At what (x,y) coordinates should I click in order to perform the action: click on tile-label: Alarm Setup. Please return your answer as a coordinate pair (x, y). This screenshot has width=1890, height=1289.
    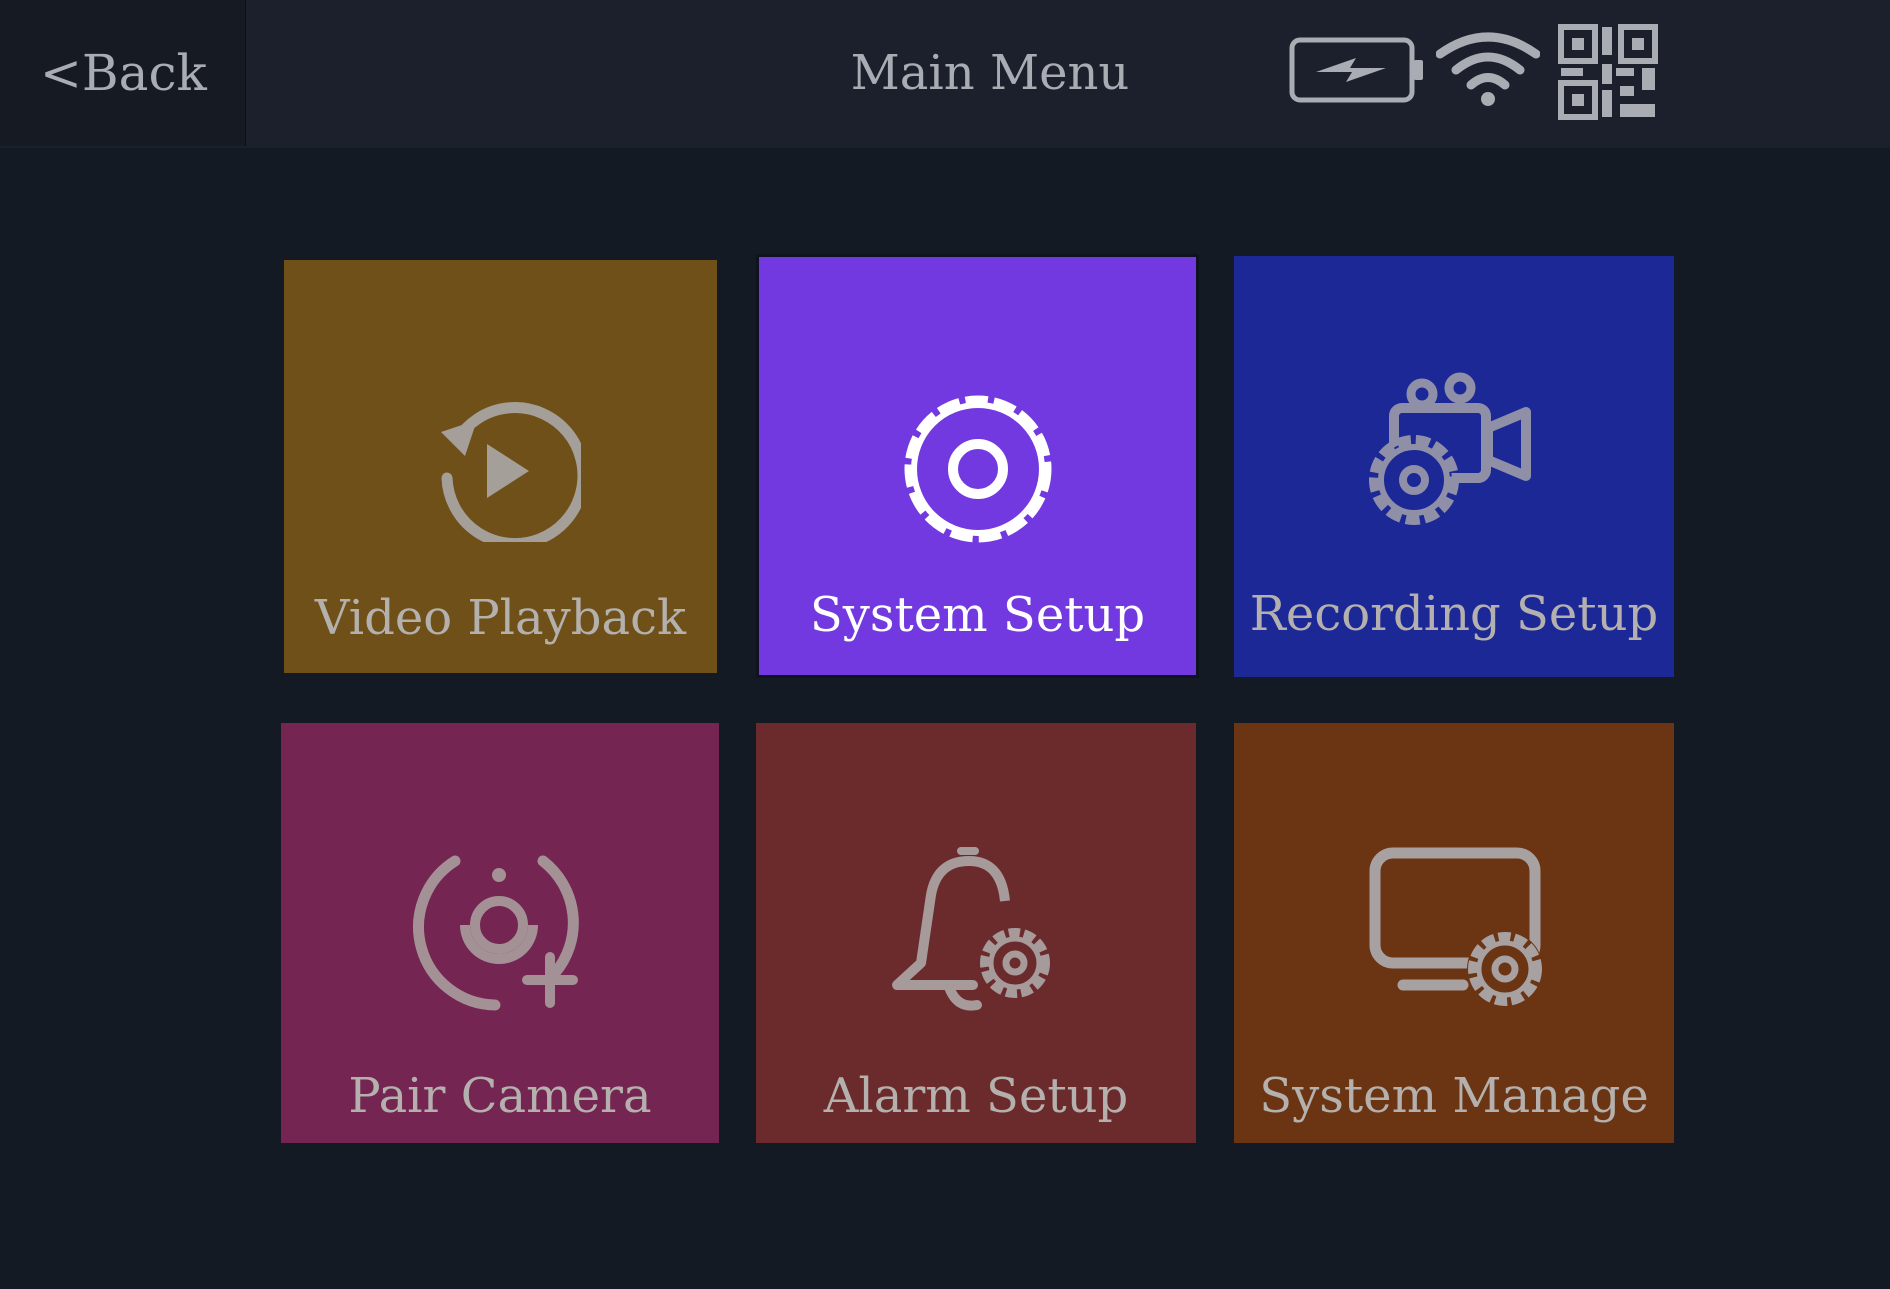
    Looking at the image, I should click on (976, 1096).